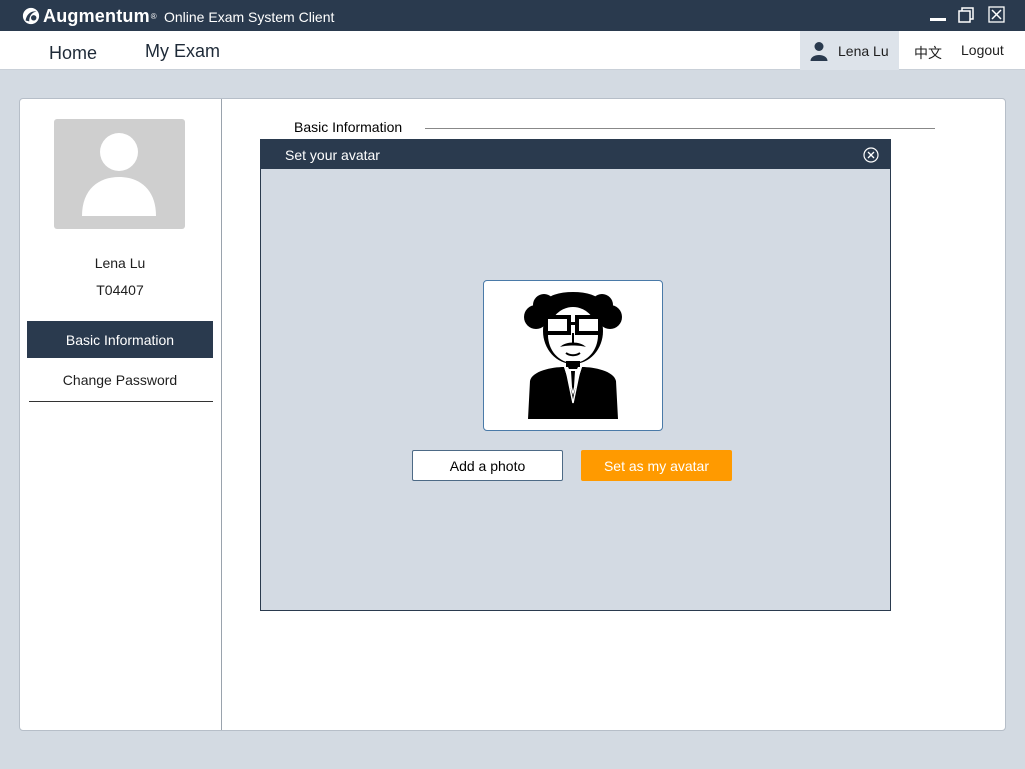  What do you see at coordinates (863, 50) in the screenshot?
I see `user-name: Lena Lu` at bounding box center [863, 50].